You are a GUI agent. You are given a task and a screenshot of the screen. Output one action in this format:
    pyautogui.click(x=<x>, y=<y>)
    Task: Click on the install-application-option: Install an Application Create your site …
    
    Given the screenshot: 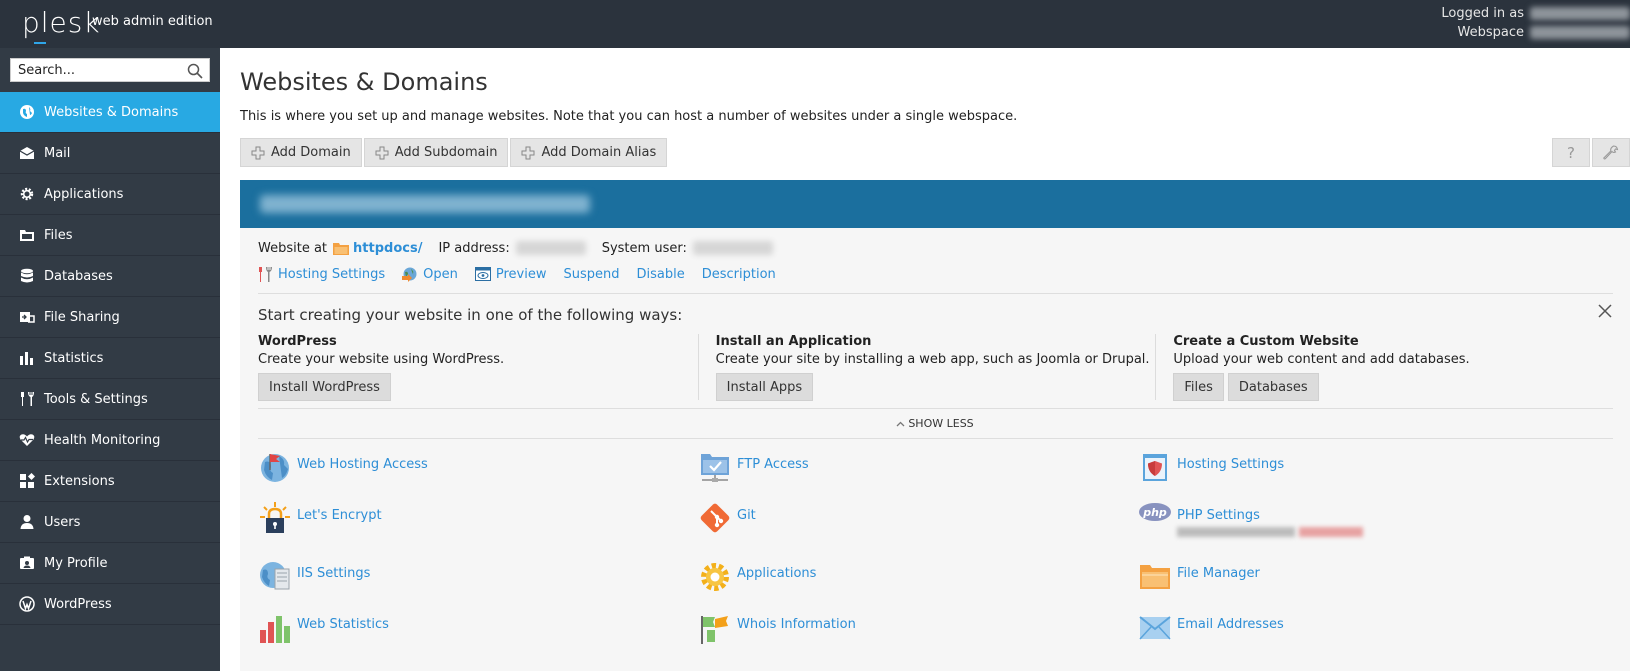 What is the action you would take?
    pyautogui.click(x=926, y=367)
    